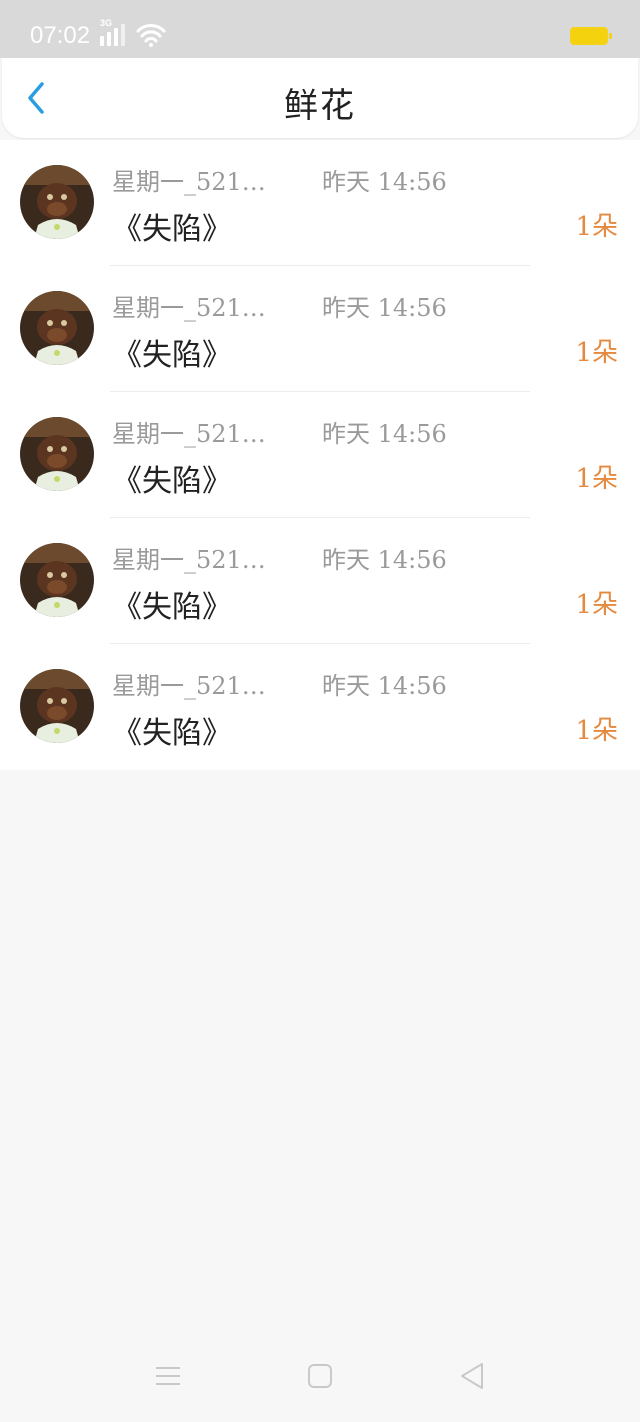 This screenshot has width=640, height=1422. I want to click on back-triangle-icon, so click(472, 1376).